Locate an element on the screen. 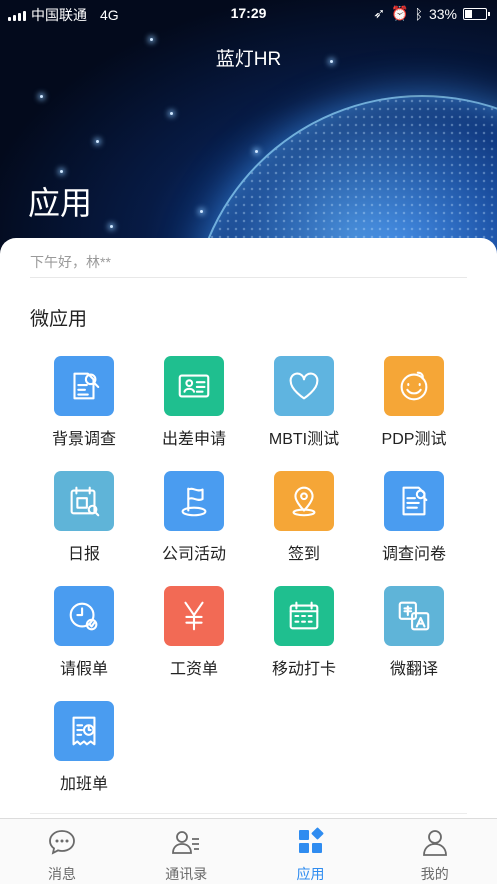 The height and width of the screenshot is (884, 497). app-item: 加班单 is located at coordinates (84, 756).